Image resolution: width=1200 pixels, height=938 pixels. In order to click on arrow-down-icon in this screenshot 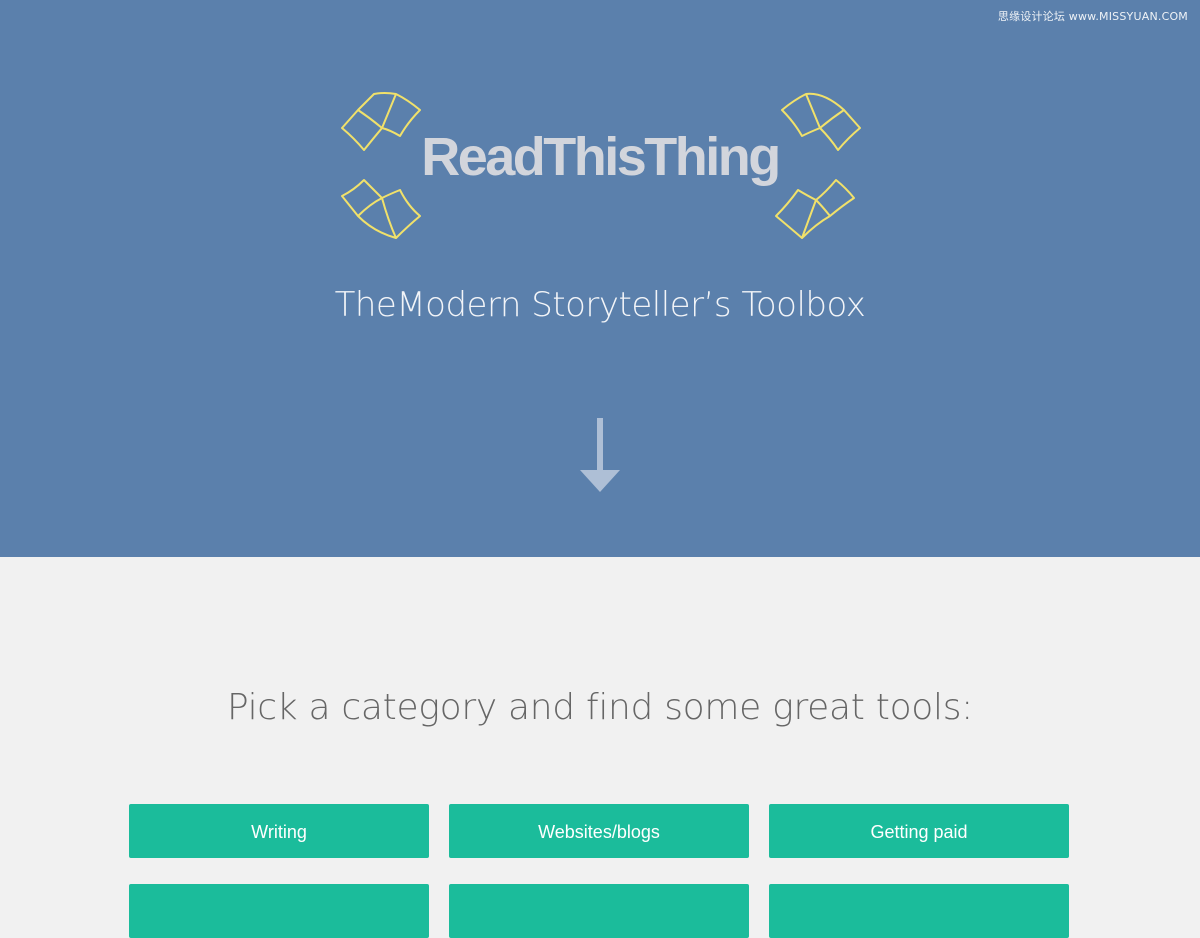, I will do `click(600, 455)`.